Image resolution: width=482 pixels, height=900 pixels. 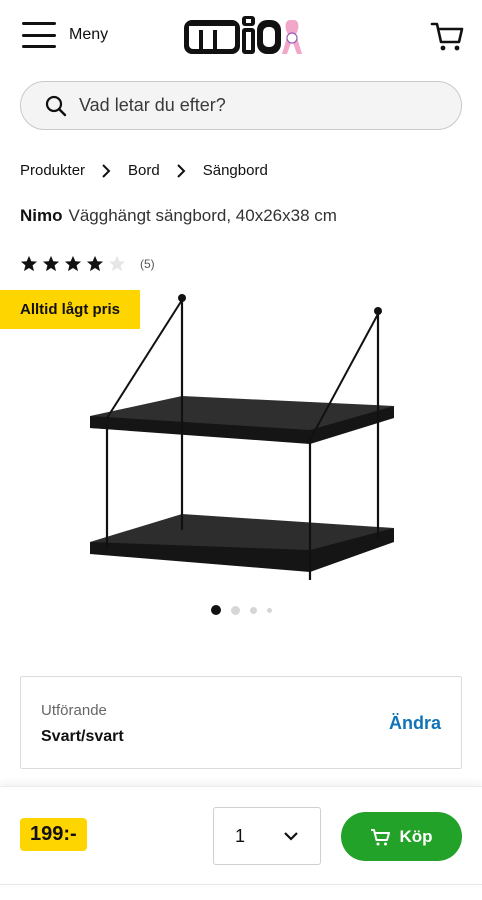 I want to click on search-icon, so click(x=56, y=105).